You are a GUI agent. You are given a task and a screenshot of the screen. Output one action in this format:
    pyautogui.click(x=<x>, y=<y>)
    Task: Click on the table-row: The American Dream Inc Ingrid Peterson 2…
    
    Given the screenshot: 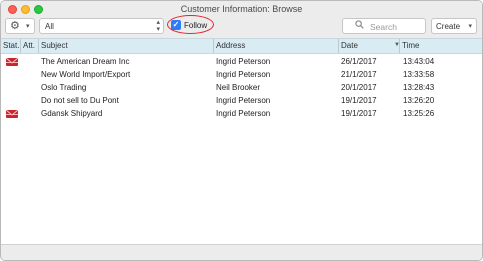 What is the action you would take?
    pyautogui.click(x=241, y=61)
    